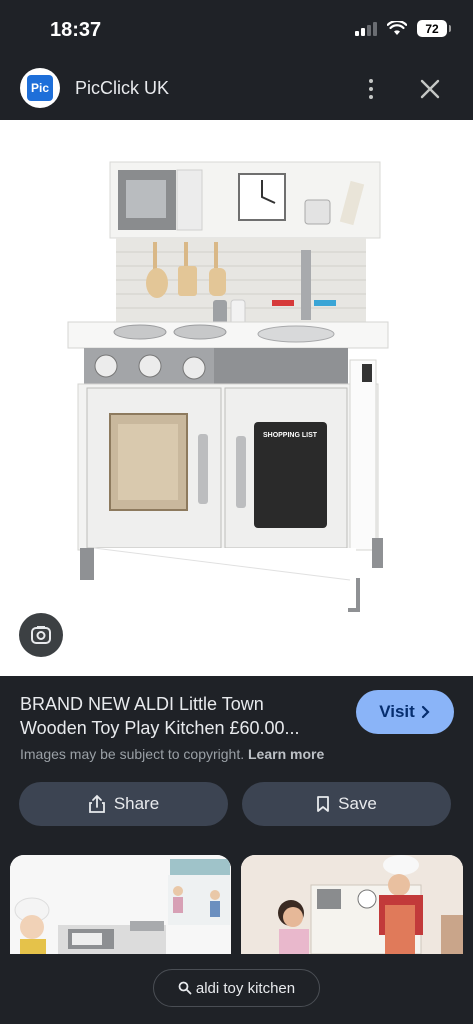 Image resolution: width=473 pixels, height=1024 pixels. I want to click on related-image-2-picture, so click(352, 904).